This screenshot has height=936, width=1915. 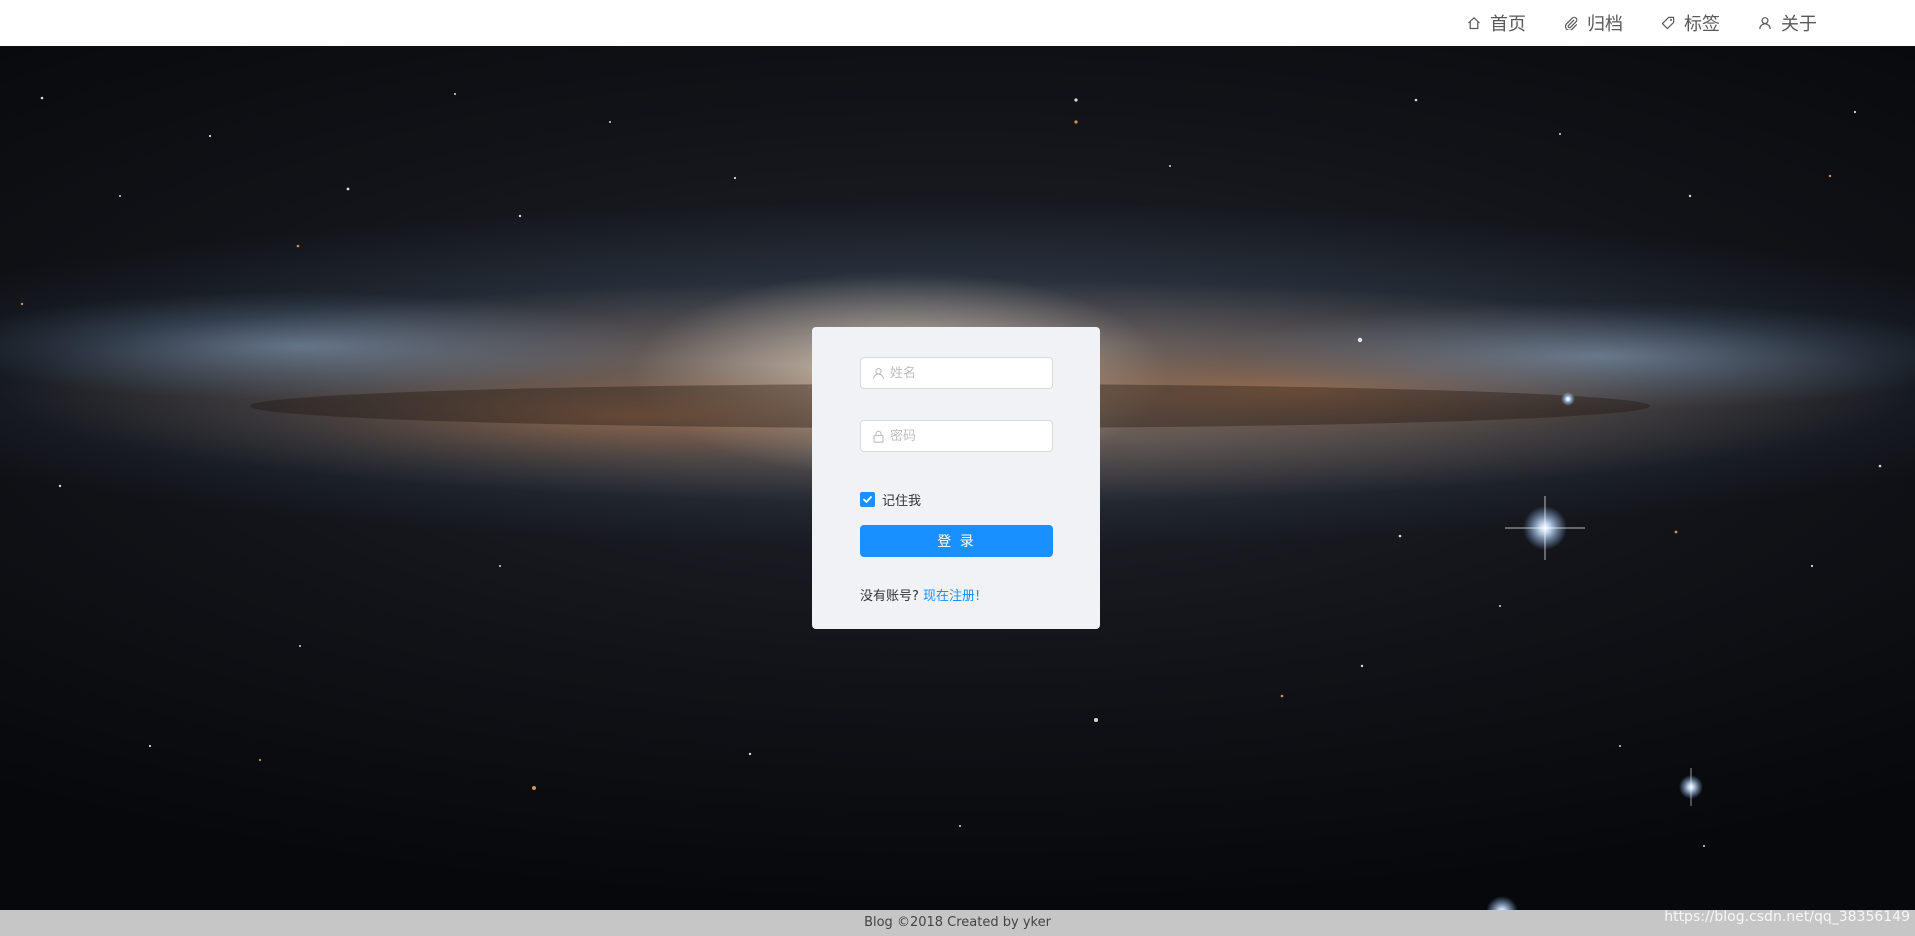 What do you see at coordinates (957, 23) in the screenshot?
I see `top-navigation-bar: 首页 归档 标签 关于` at bounding box center [957, 23].